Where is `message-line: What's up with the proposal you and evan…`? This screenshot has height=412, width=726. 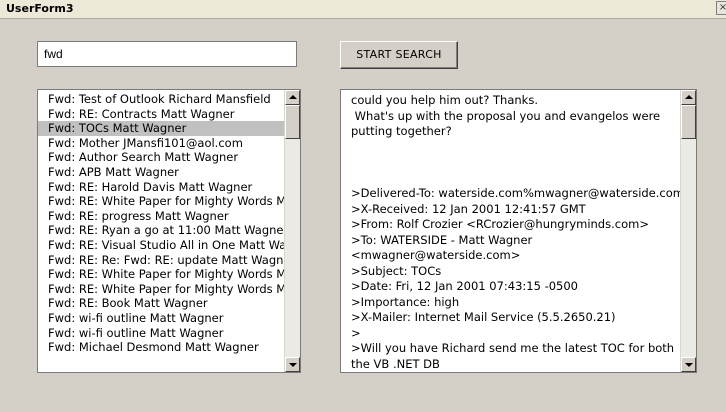
message-line: What's up with the proposal you and evan… is located at coordinates (506, 115).